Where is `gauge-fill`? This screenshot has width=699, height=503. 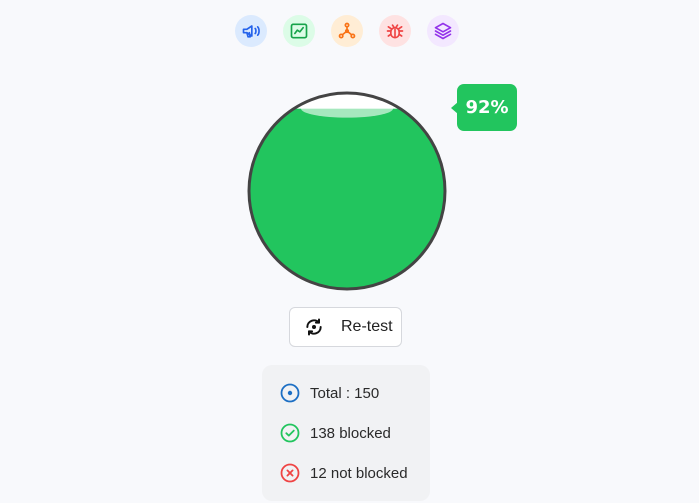
gauge-fill is located at coordinates (347, 198).